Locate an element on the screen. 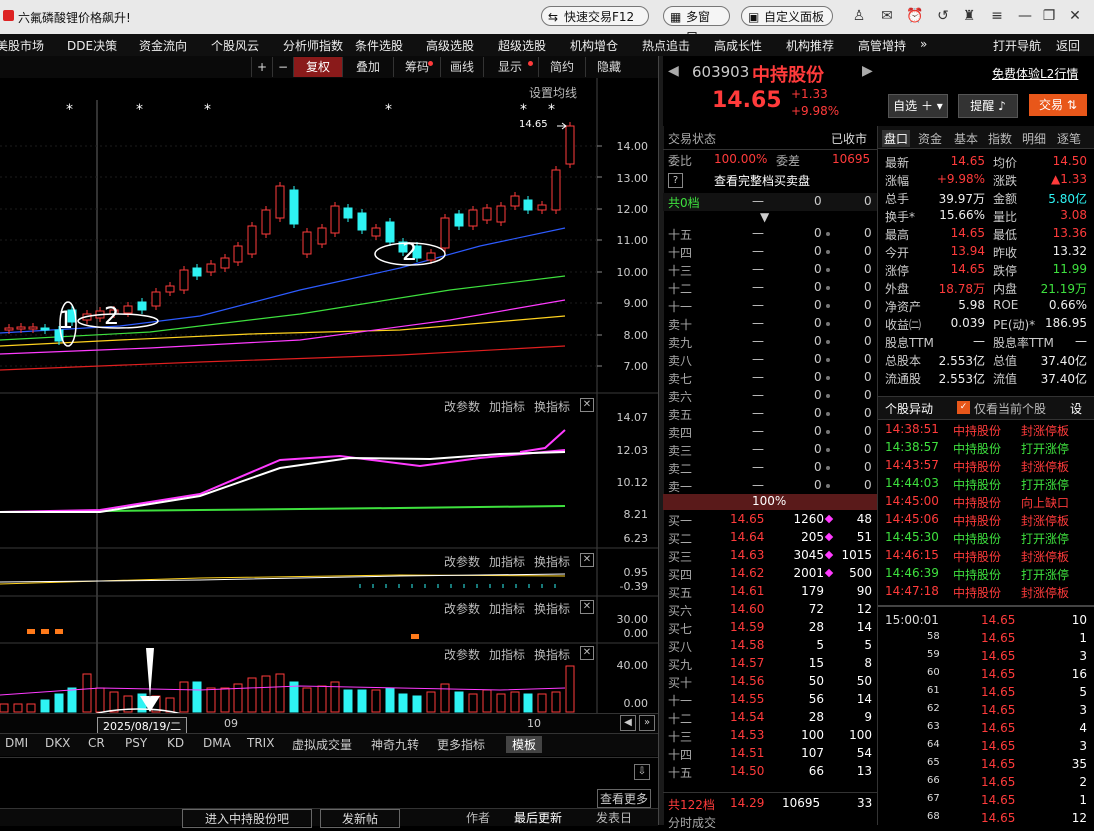  anomaly-row: 14:45:30 中持股份 打开涨停 is located at coordinates (987, 538).